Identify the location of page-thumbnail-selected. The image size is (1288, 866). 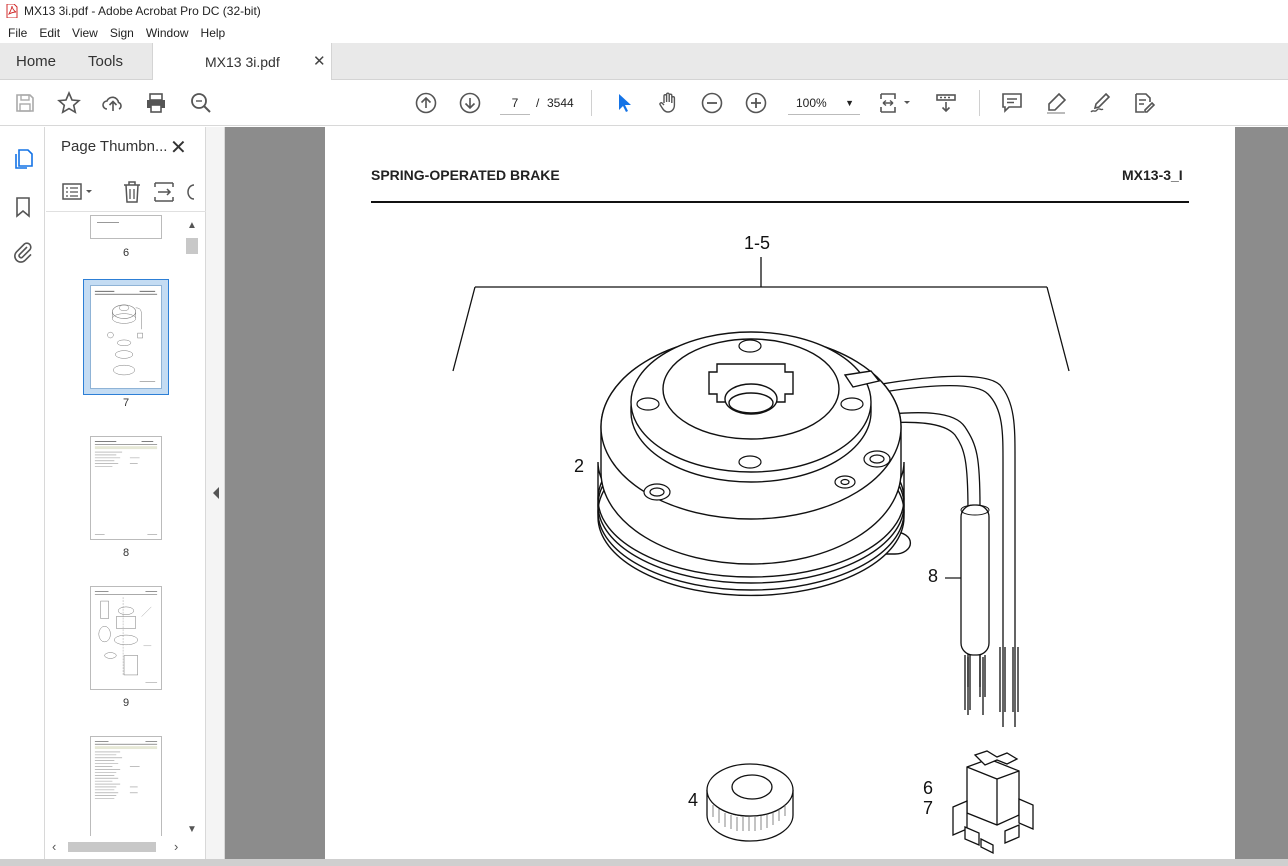
(126, 337).